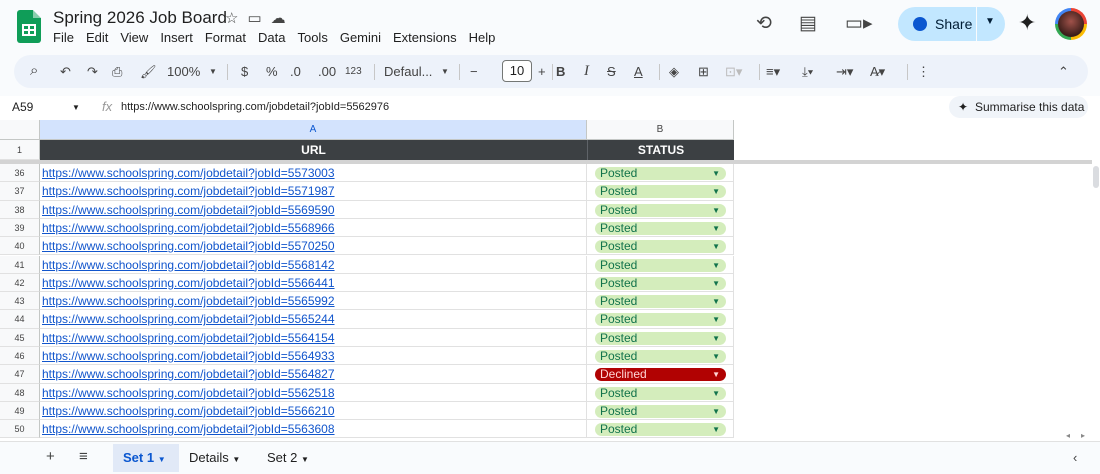  What do you see at coordinates (63, 37) in the screenshot?
I see `menu-file: File` at bounding box center [63, 37].